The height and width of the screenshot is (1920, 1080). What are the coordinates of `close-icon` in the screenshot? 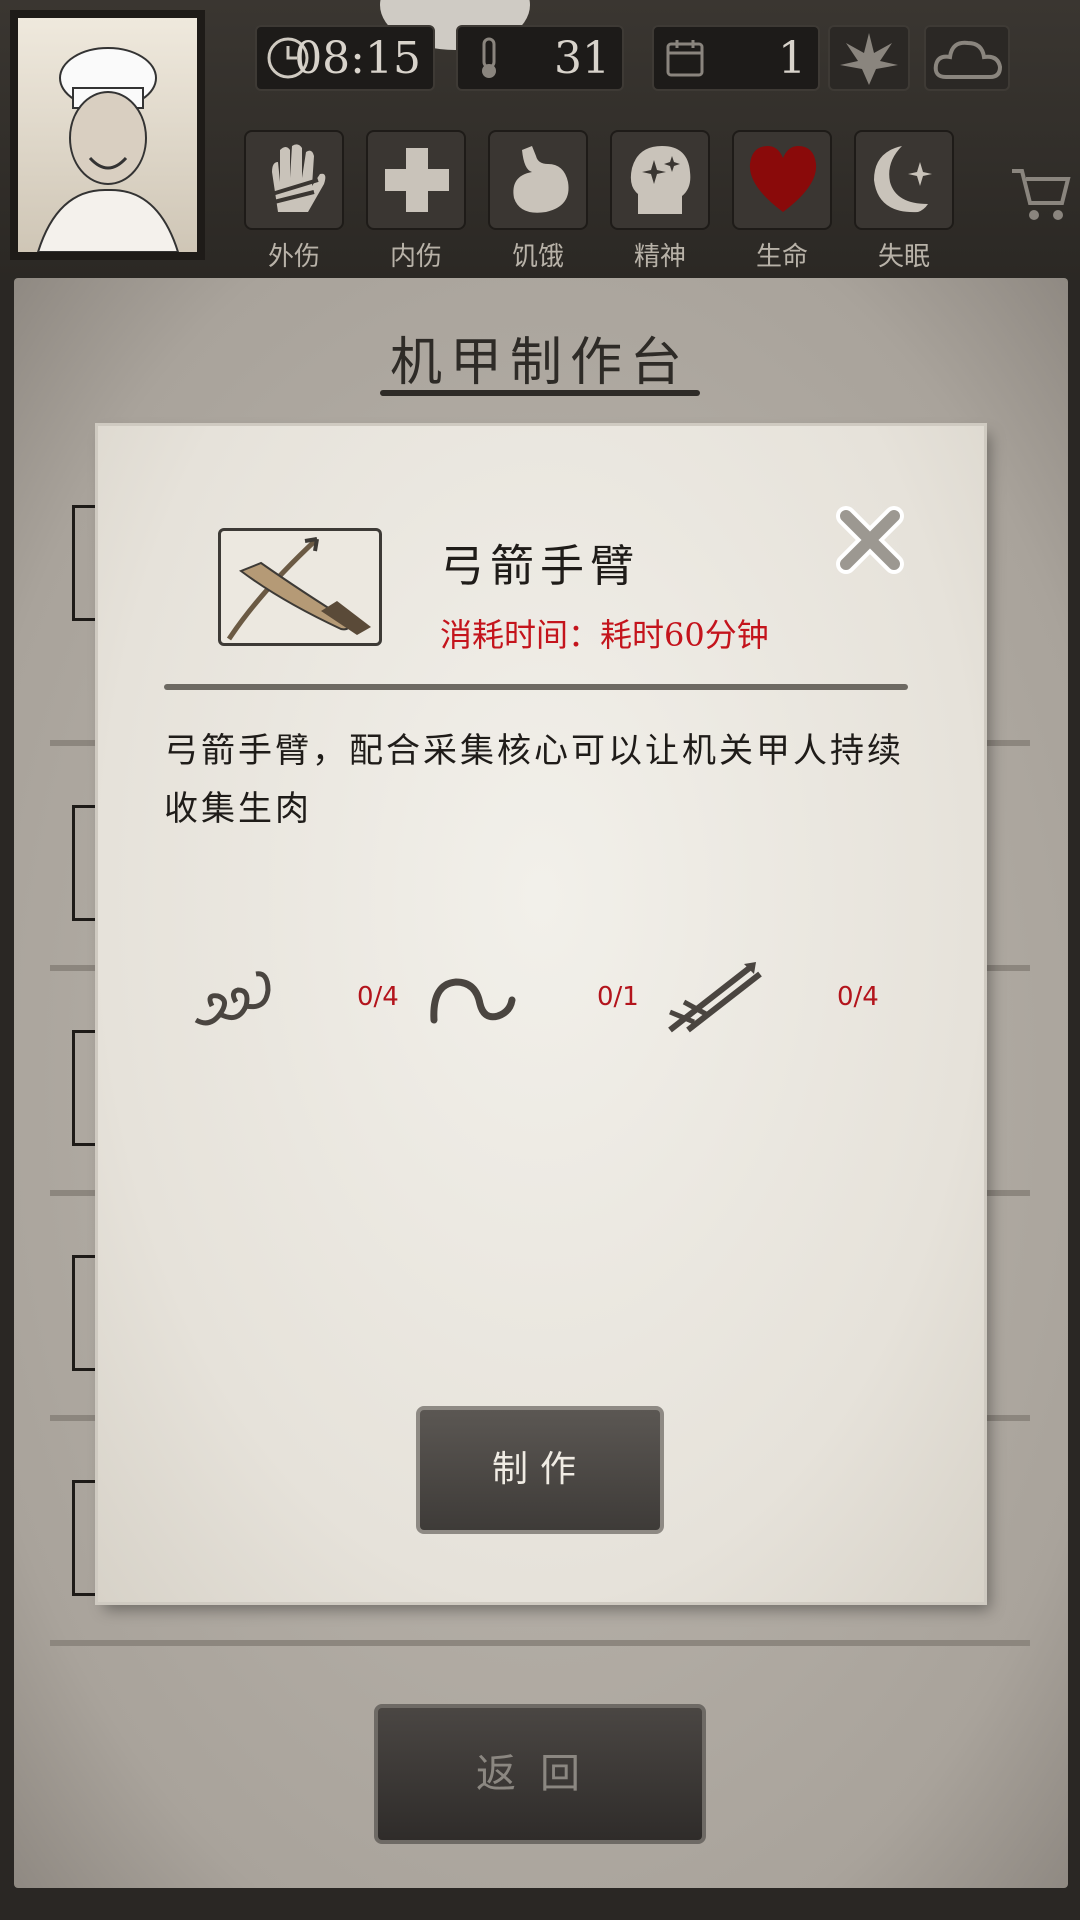 It's located at (870, 540).